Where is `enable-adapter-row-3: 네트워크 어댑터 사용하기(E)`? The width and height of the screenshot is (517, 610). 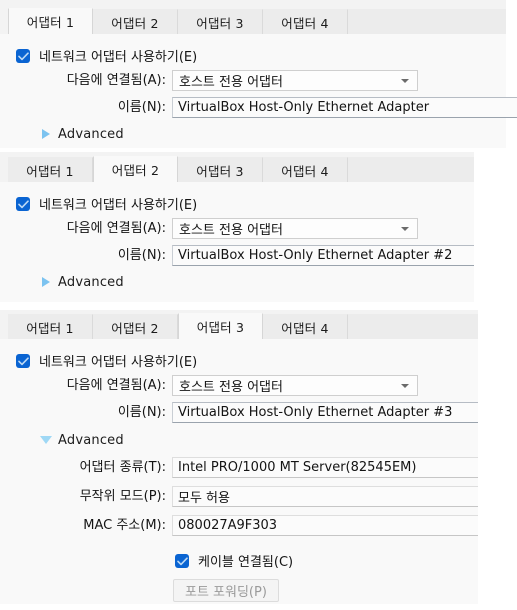 enable-adapter-row-3: 네트워크 어댑터 사용하기(E) is located at coordinates (106, 360).